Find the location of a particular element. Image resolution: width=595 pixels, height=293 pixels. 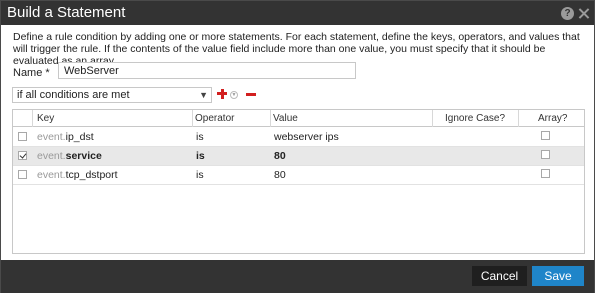

help-icon: ? is located at coordinates (567, 13).